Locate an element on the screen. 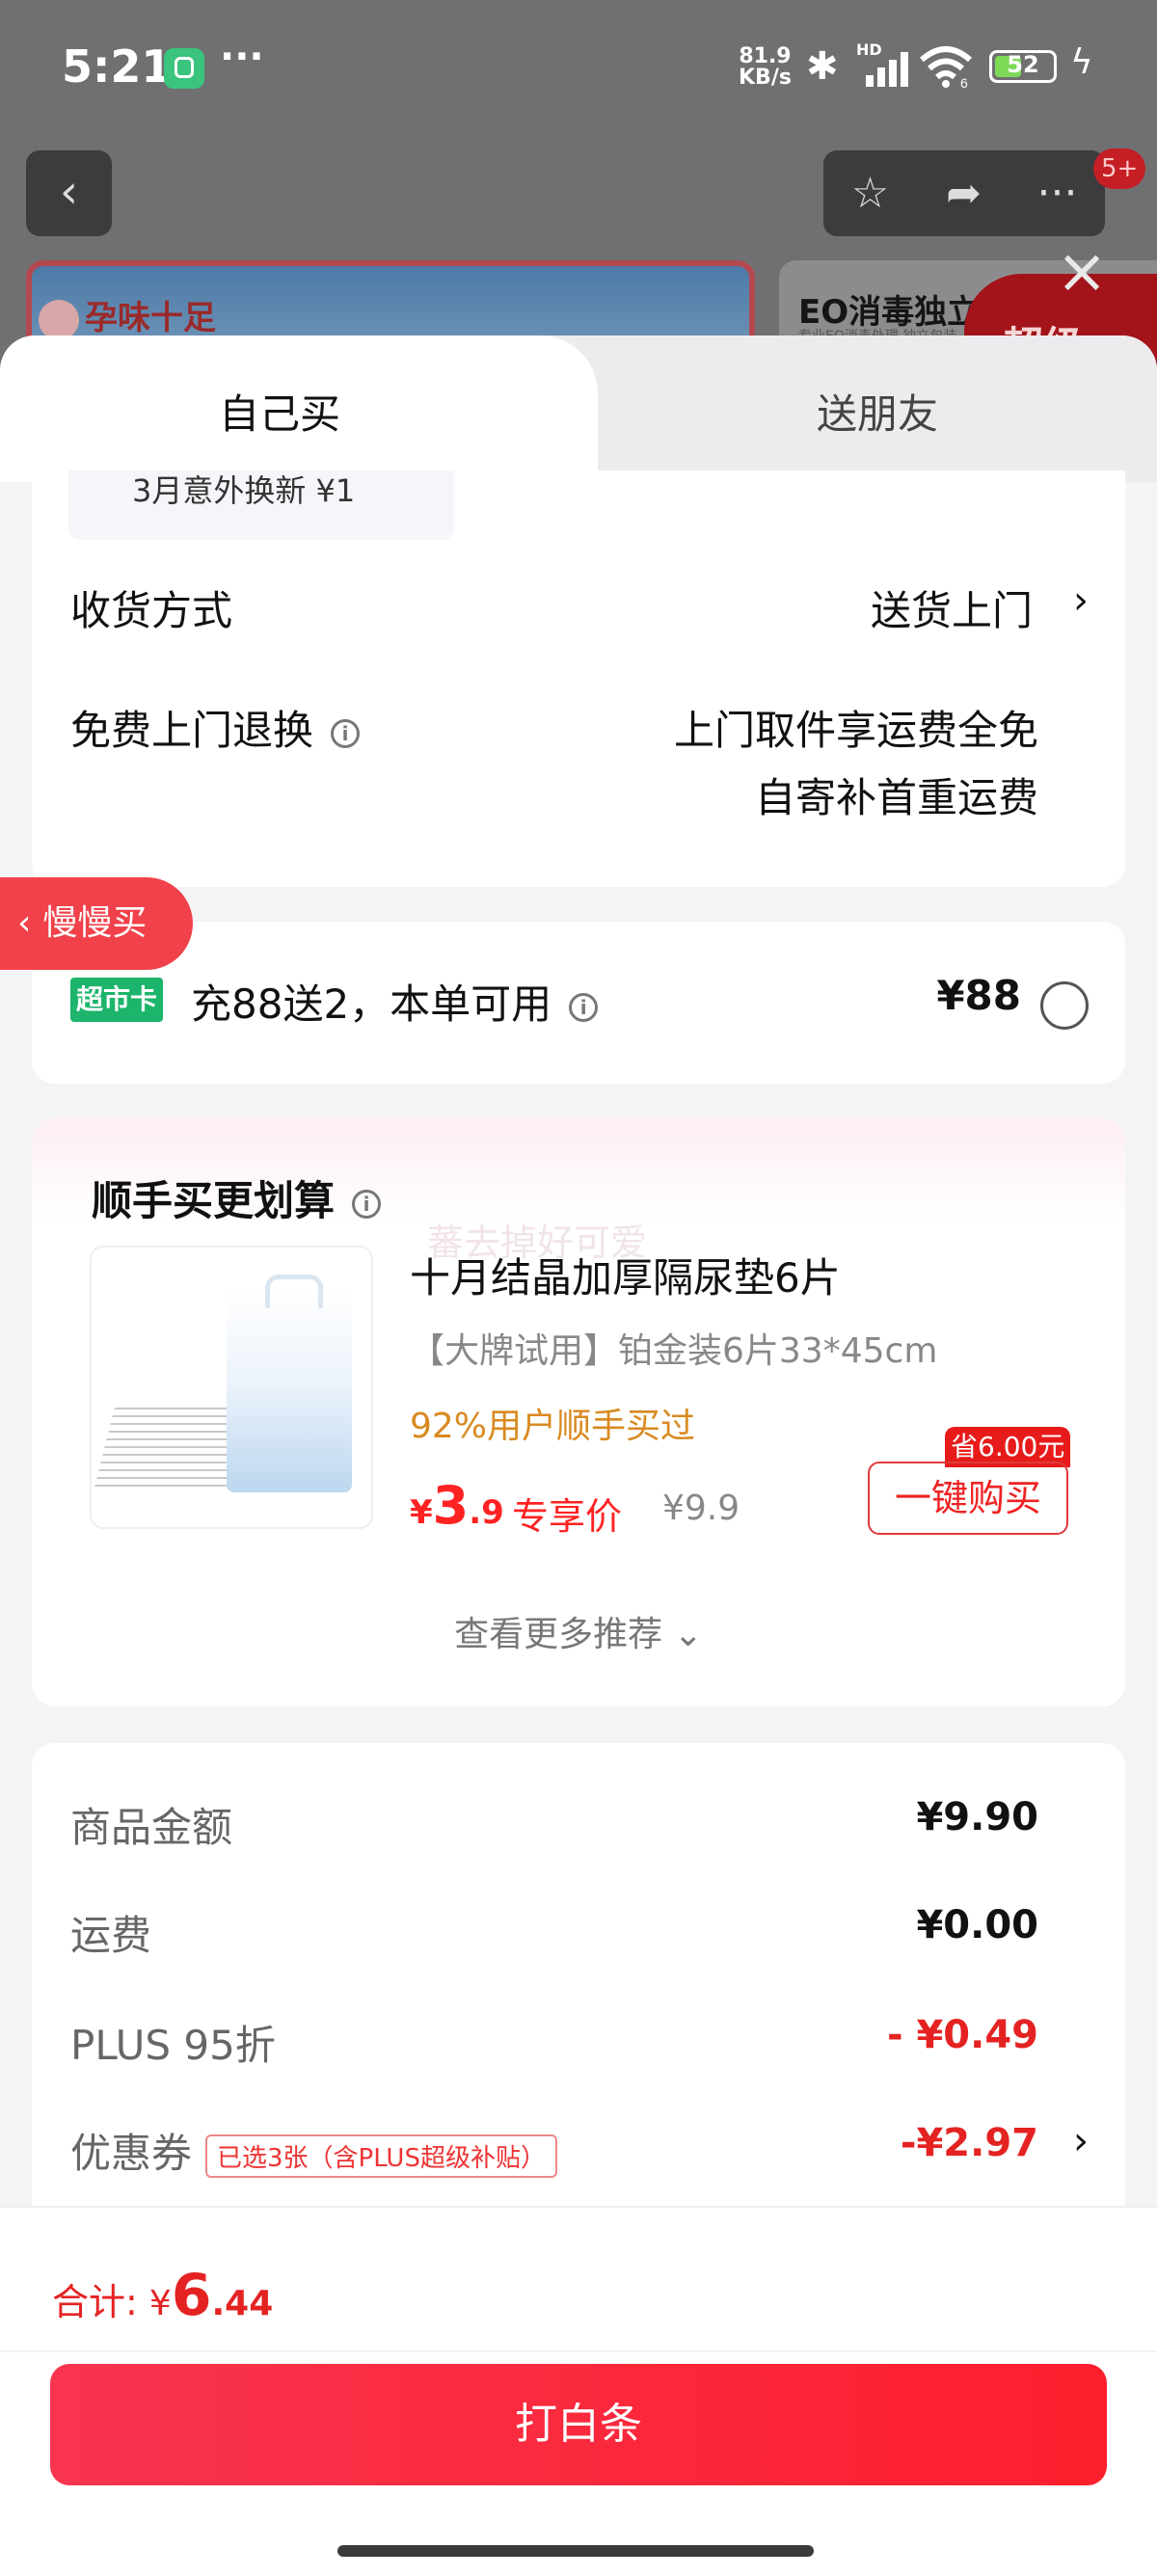 This screenshot has width=1157, height=2576. battery-level: 52 is located at coordinates (1023, 65).